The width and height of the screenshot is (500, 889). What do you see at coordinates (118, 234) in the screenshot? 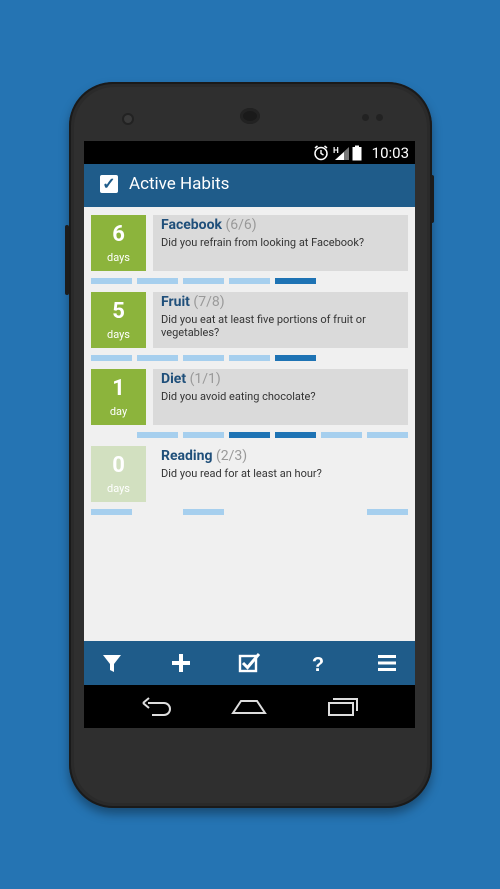
I see `streak-count: 6` at bounding box center [118, 234].